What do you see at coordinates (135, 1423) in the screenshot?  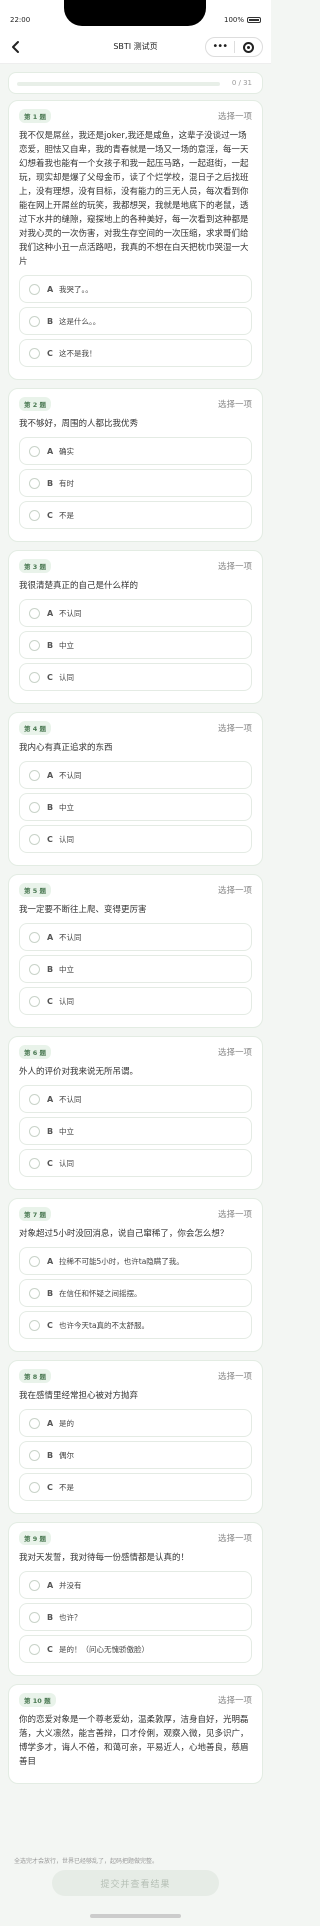 I see `option-a: A 是的` at bounding box center [135, 1423].